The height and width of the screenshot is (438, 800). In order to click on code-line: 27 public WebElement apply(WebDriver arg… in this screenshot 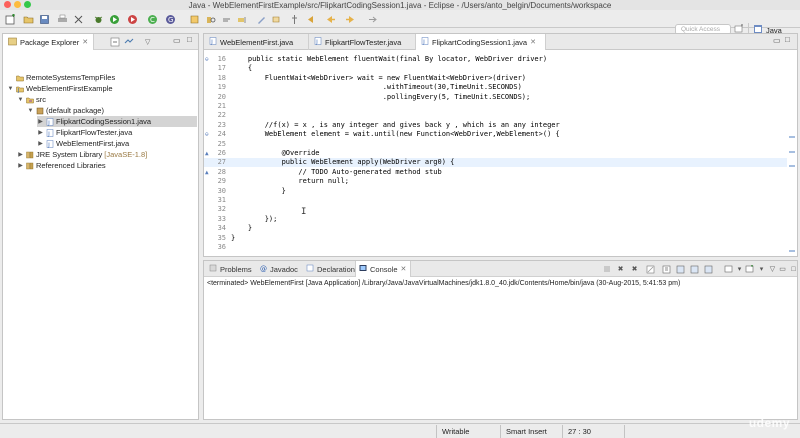, I will do `click(495, 163)`.